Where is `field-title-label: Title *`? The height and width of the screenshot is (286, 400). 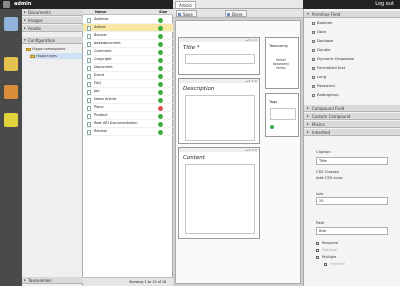 field-title-label: Title * is located at coordinates (191, 48).